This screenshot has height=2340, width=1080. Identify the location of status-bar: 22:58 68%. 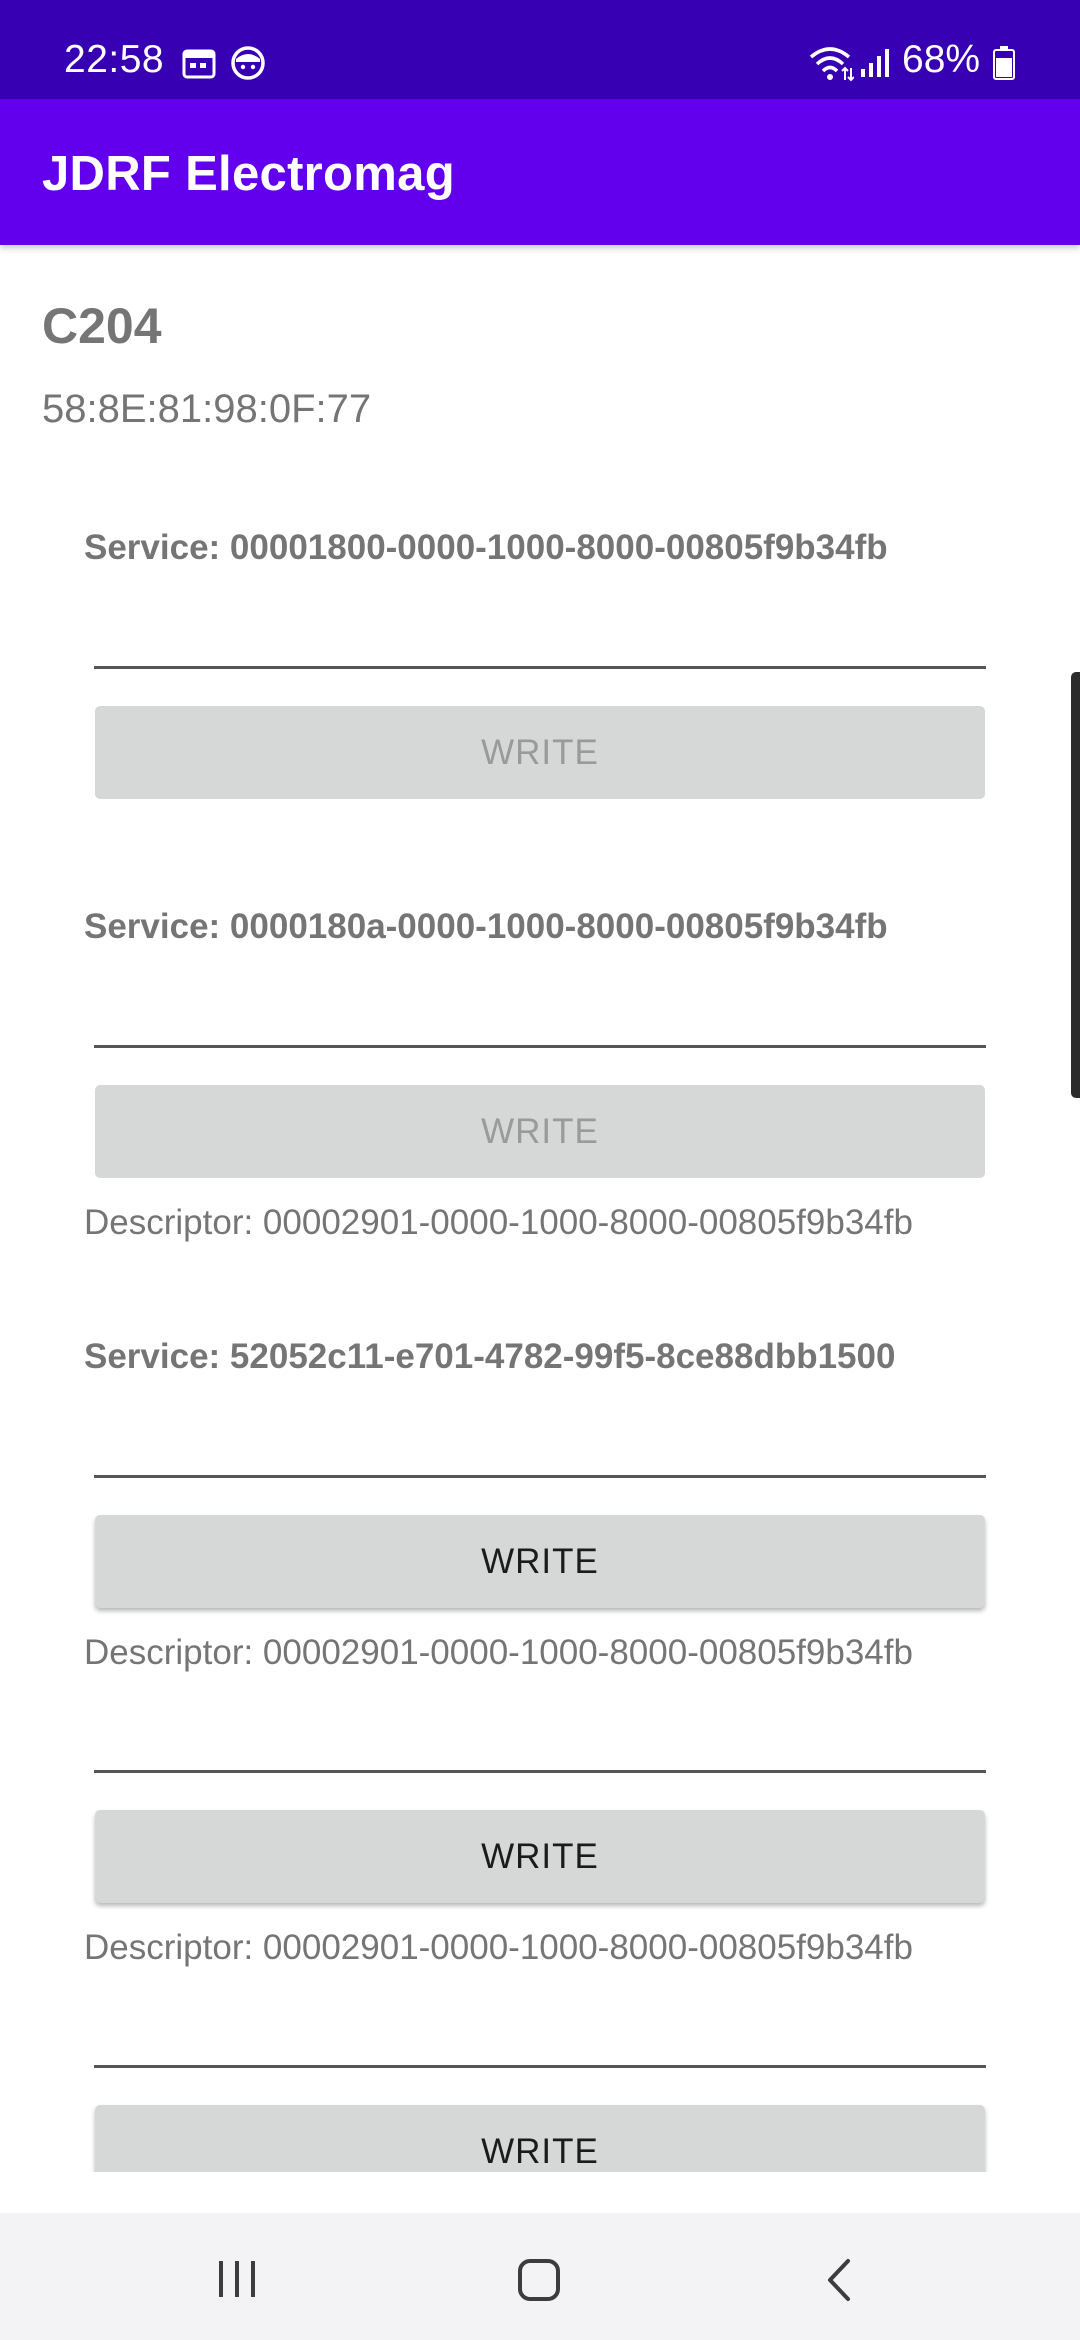
(540, 49).